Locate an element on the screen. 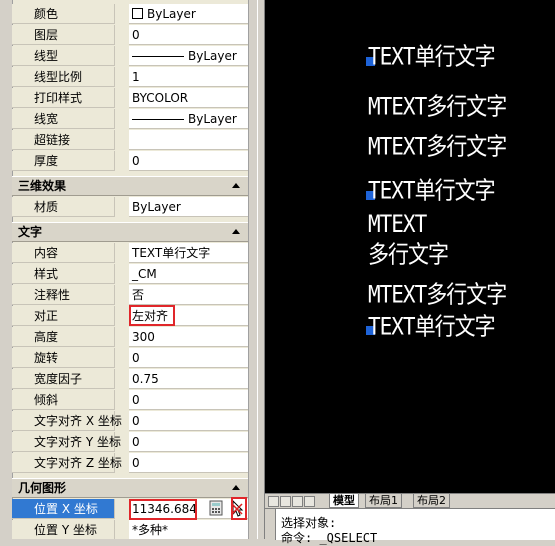 This screenshot has height=546, width=555. prop-label: 旋转 is located at coordinates (63, 358).